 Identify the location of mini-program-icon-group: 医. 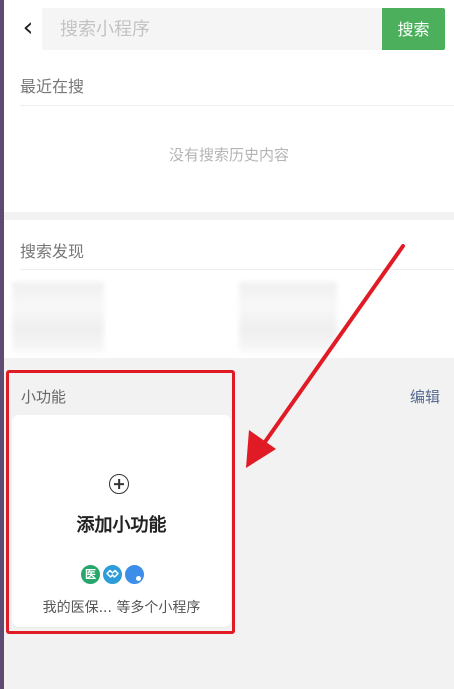
(124, 575).